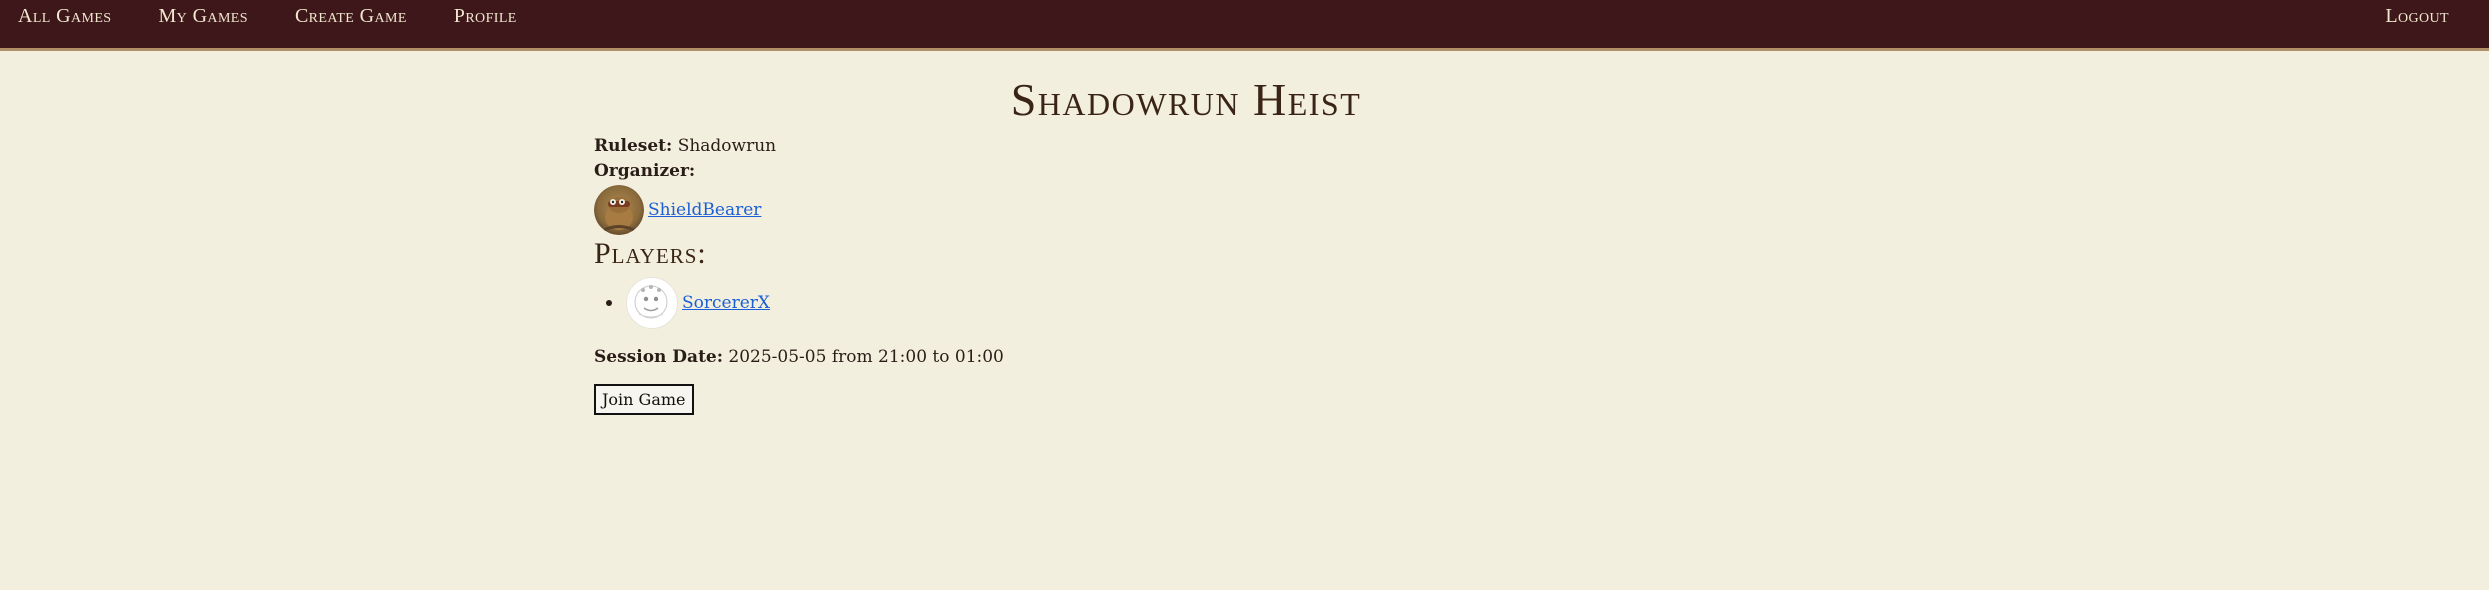 This screenshot has width=2489, height=590. I want to click on players-list: SorcererX, so click(1244, 303).